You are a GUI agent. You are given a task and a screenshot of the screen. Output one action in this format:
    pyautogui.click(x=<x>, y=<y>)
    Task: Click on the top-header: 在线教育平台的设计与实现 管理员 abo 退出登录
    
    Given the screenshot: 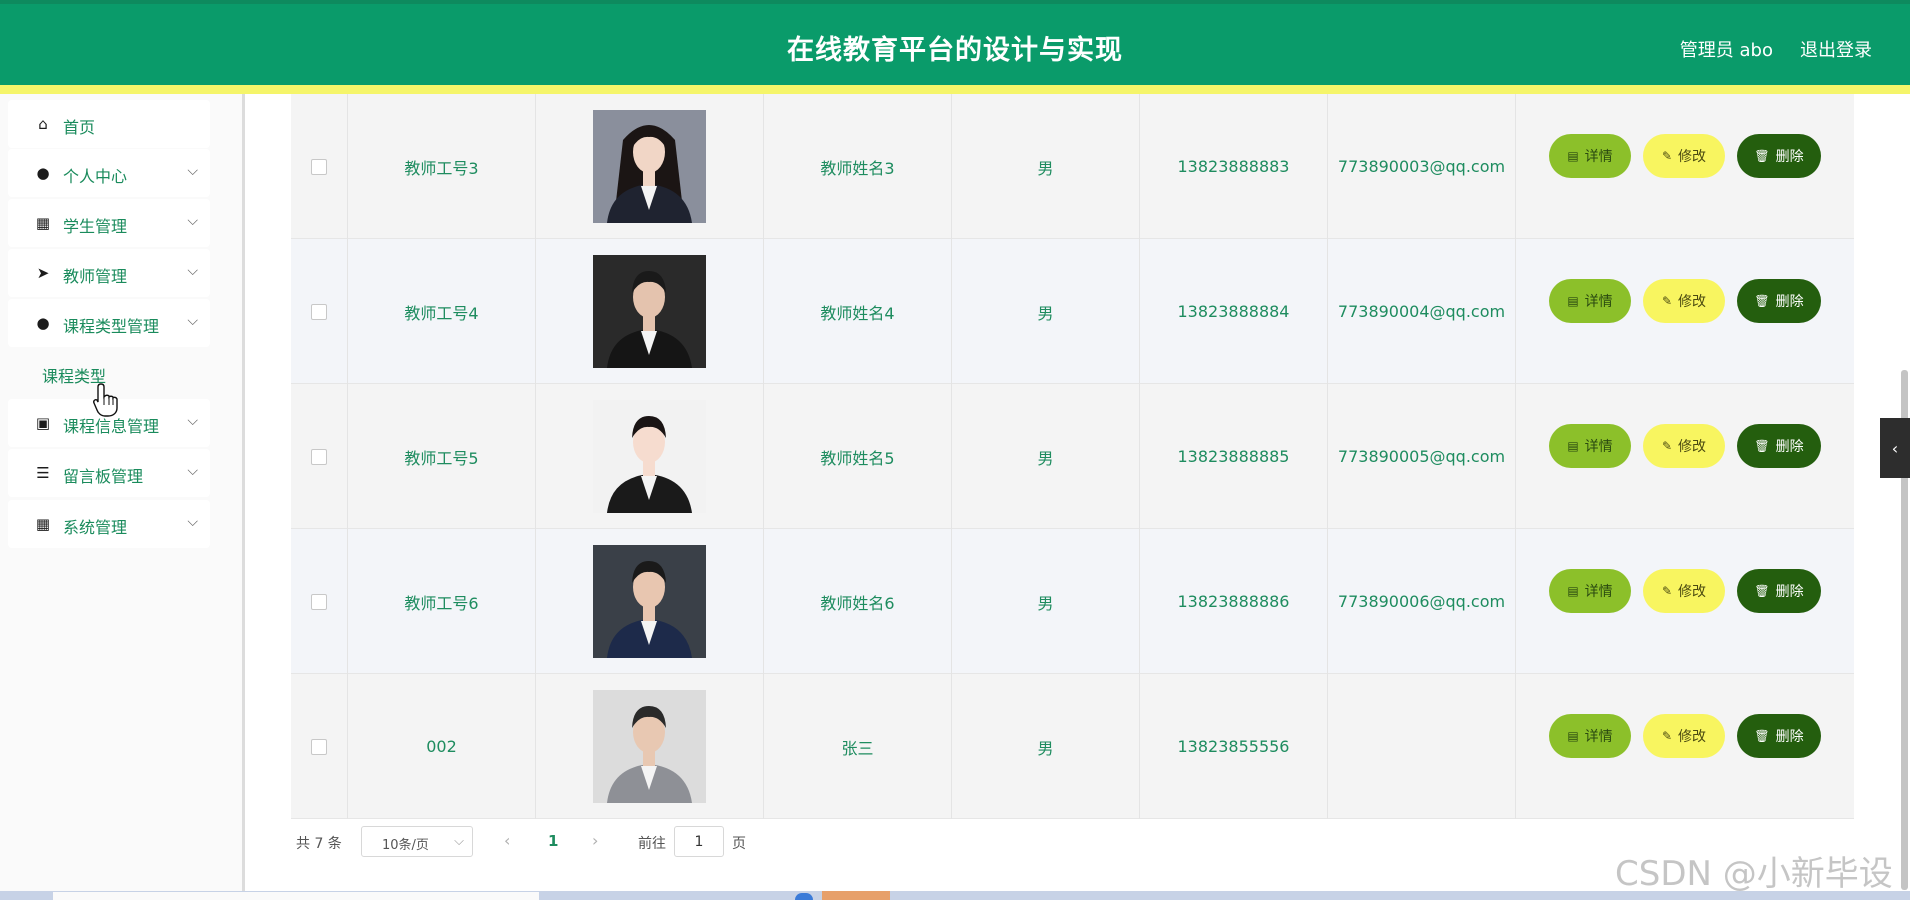 What is the action you would take?
    pyautogui.click(x=955, y=47)
    